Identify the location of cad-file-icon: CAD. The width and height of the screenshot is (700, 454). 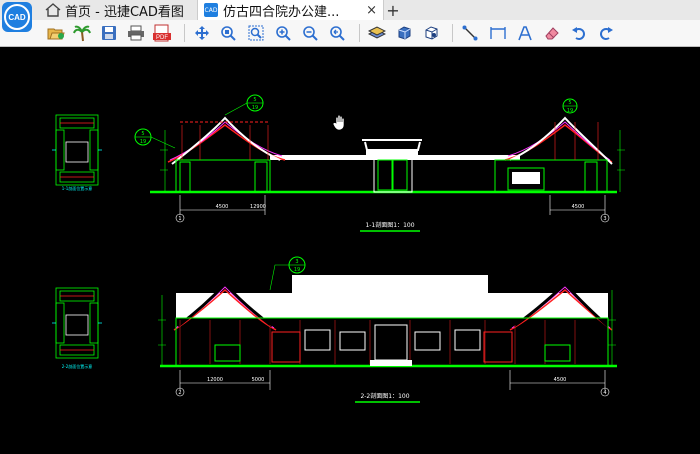
(211, 10).